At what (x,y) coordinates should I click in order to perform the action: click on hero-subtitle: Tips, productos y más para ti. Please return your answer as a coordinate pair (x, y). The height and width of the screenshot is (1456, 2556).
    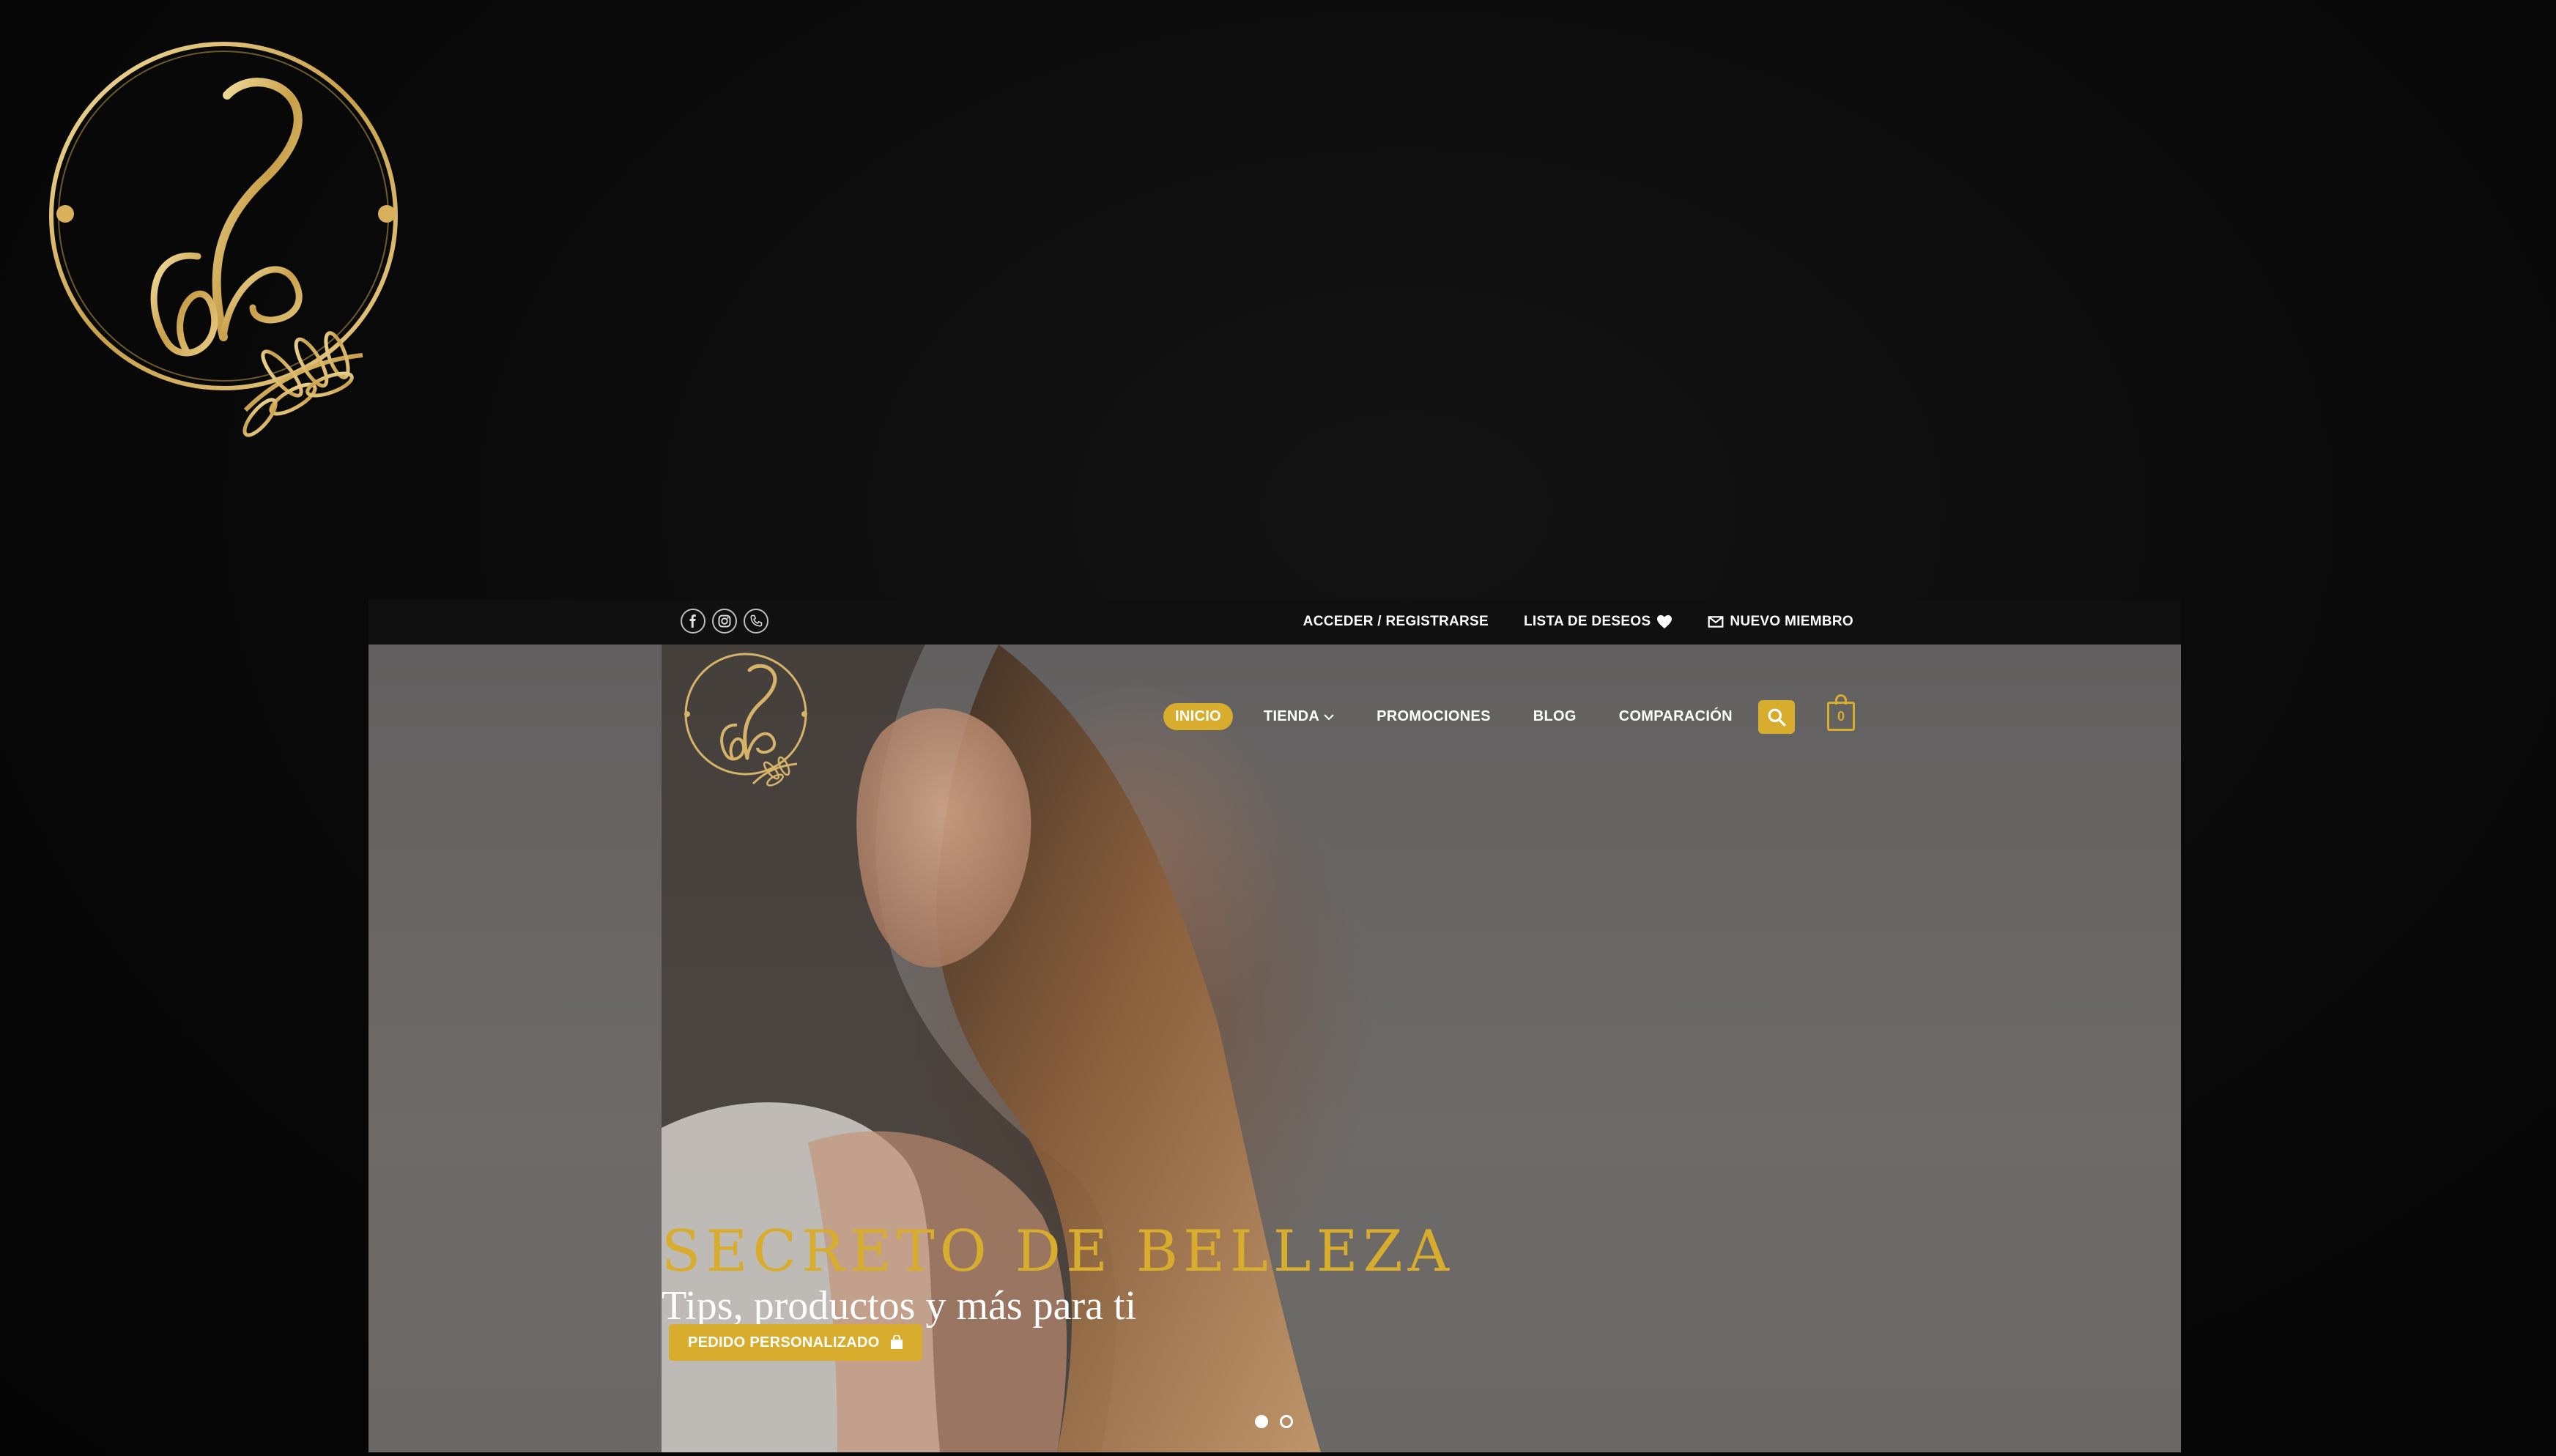
    Looking at the image, I should click on (899, 1306).